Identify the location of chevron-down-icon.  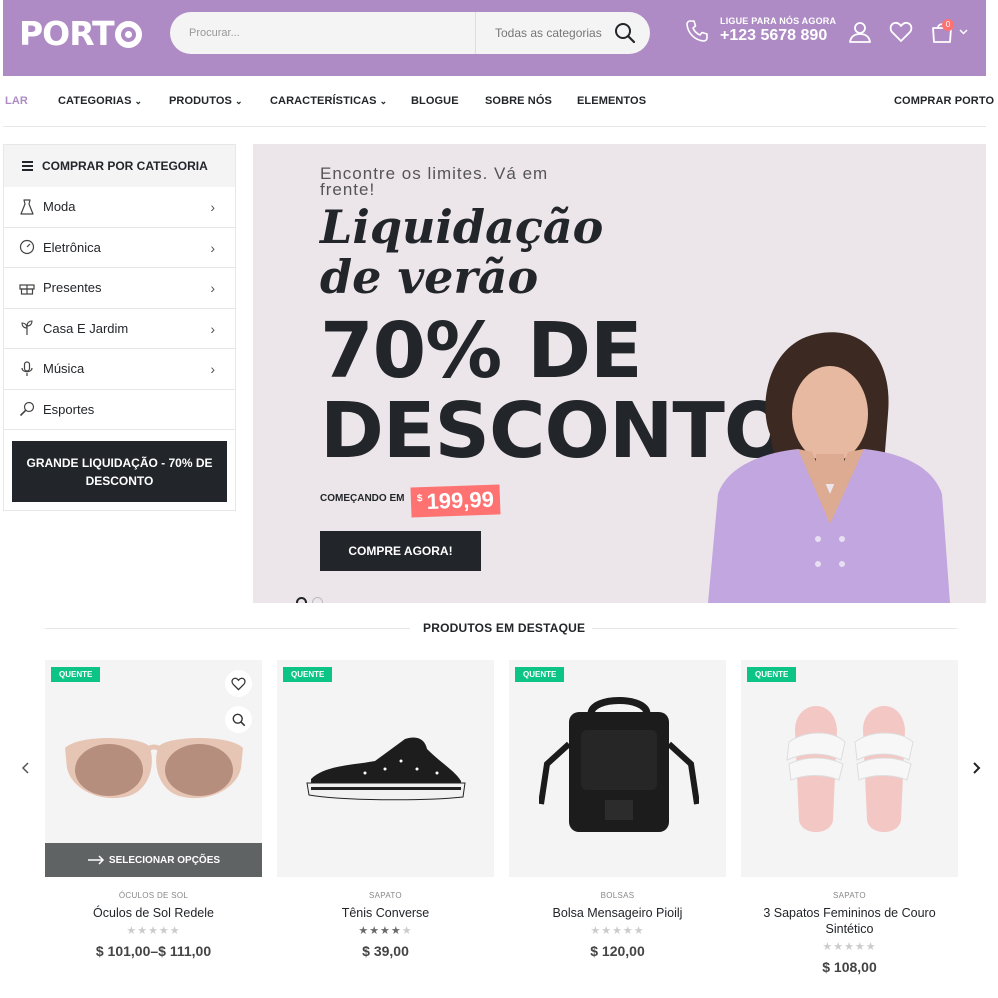
(963, 32).